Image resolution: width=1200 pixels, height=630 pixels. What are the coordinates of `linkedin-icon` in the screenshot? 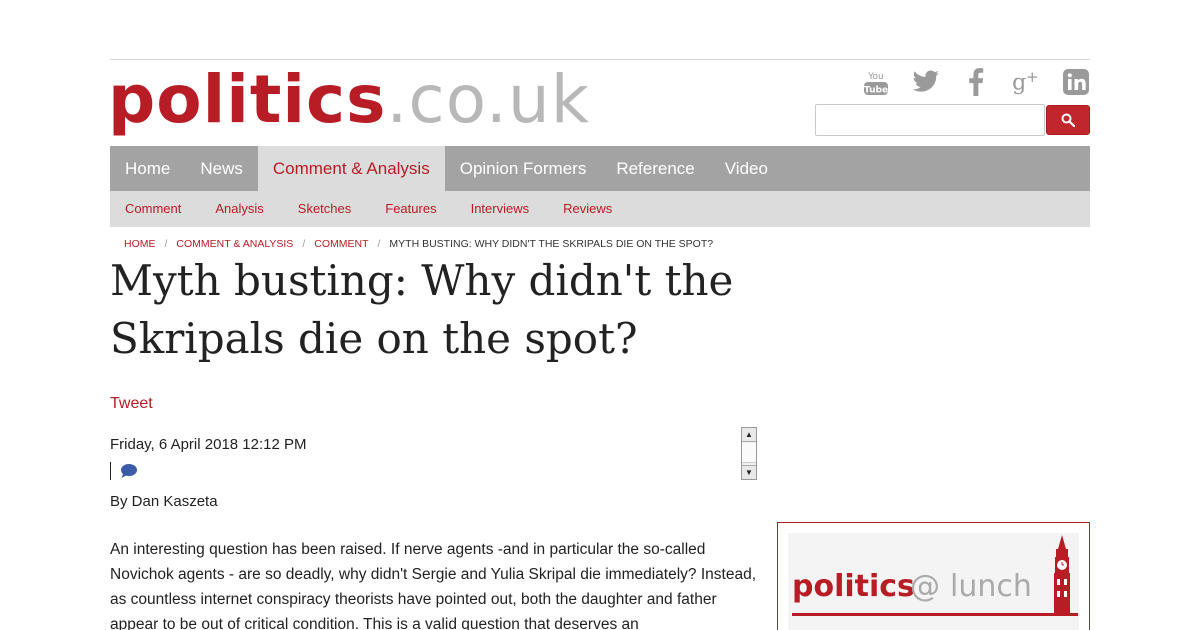 It's located at (1076, 82).